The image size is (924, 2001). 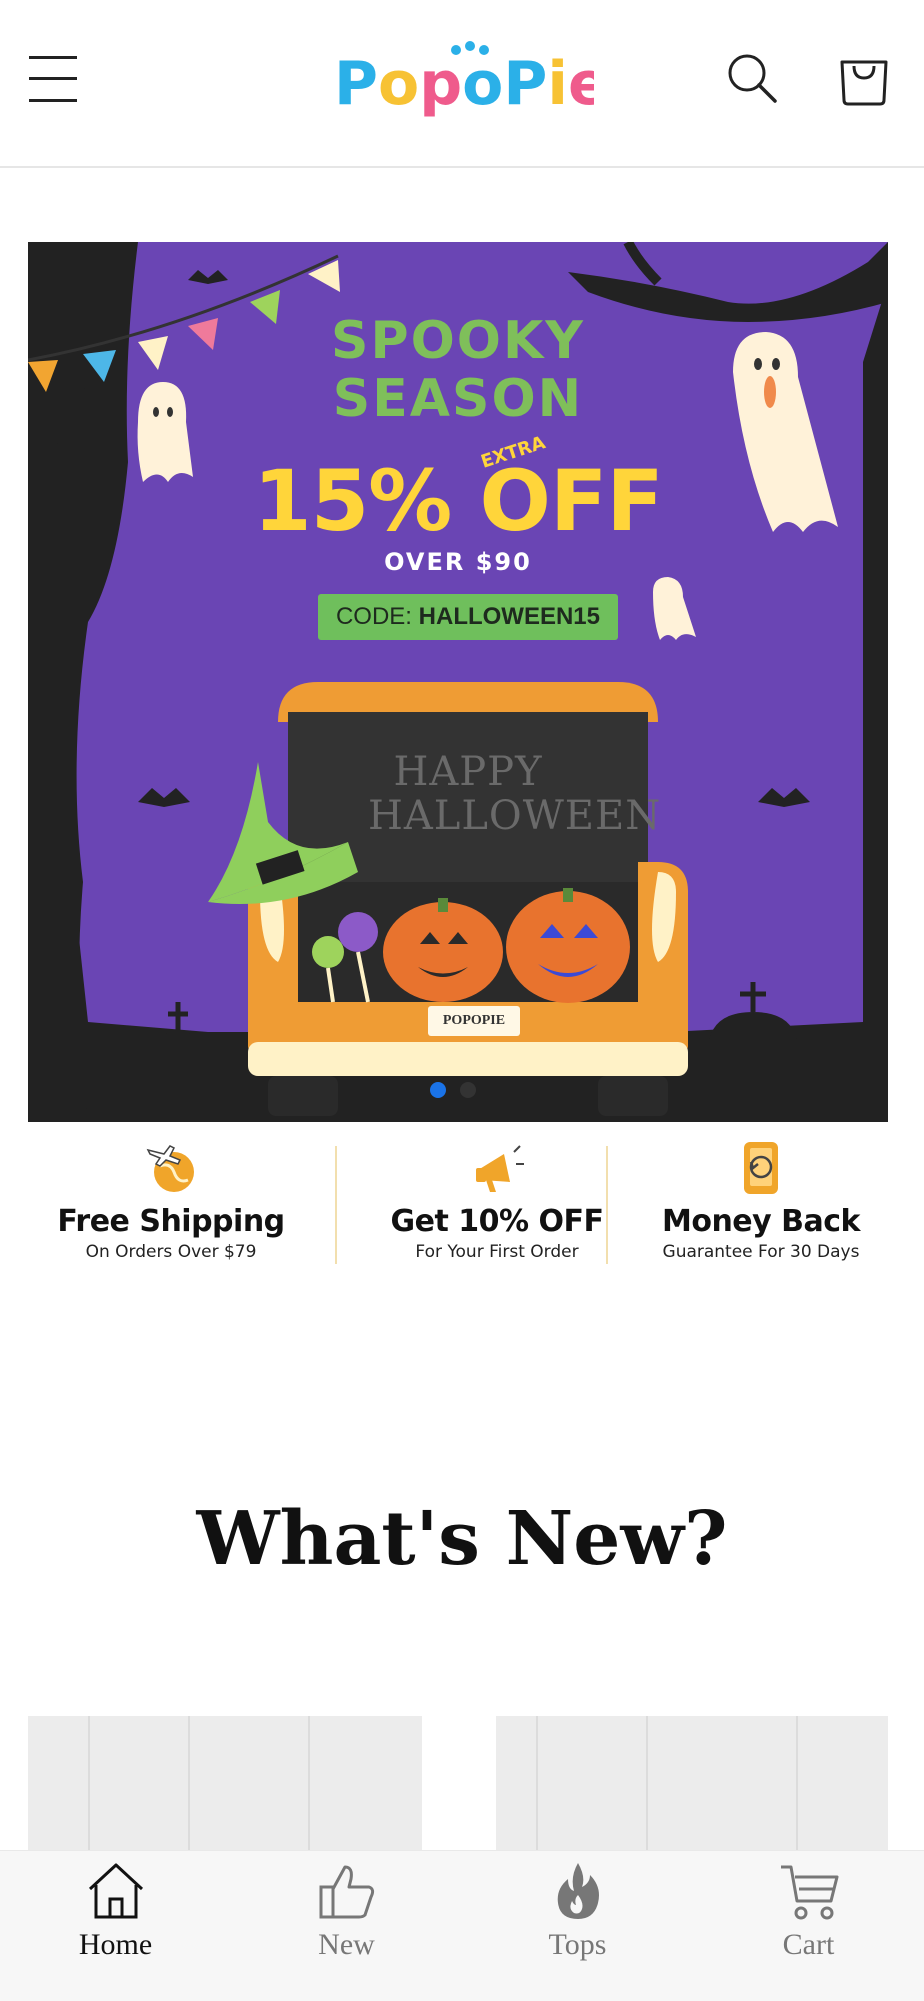 I want to click on thumbs-up-icon, so click(x=346, y=1892).